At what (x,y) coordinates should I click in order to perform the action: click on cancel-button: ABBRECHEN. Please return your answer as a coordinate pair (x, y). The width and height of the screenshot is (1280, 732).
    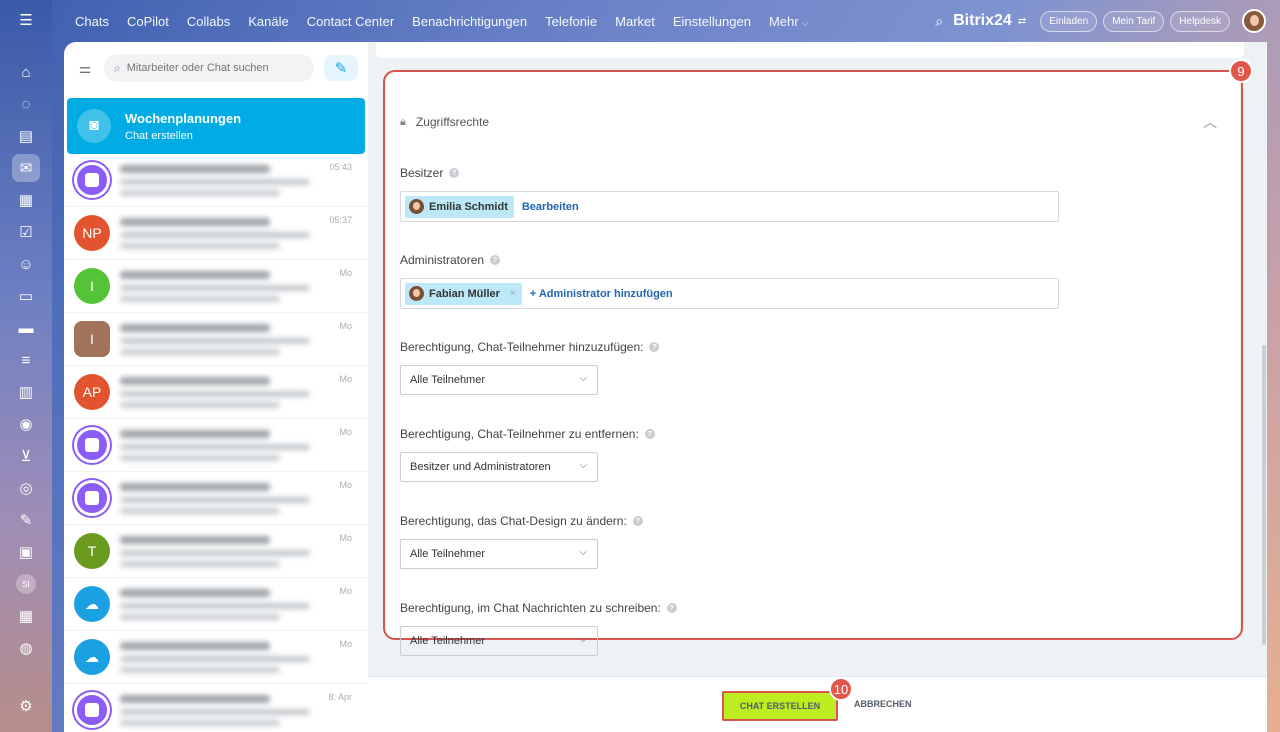
    Looking at the image, I should click on (883, 704).